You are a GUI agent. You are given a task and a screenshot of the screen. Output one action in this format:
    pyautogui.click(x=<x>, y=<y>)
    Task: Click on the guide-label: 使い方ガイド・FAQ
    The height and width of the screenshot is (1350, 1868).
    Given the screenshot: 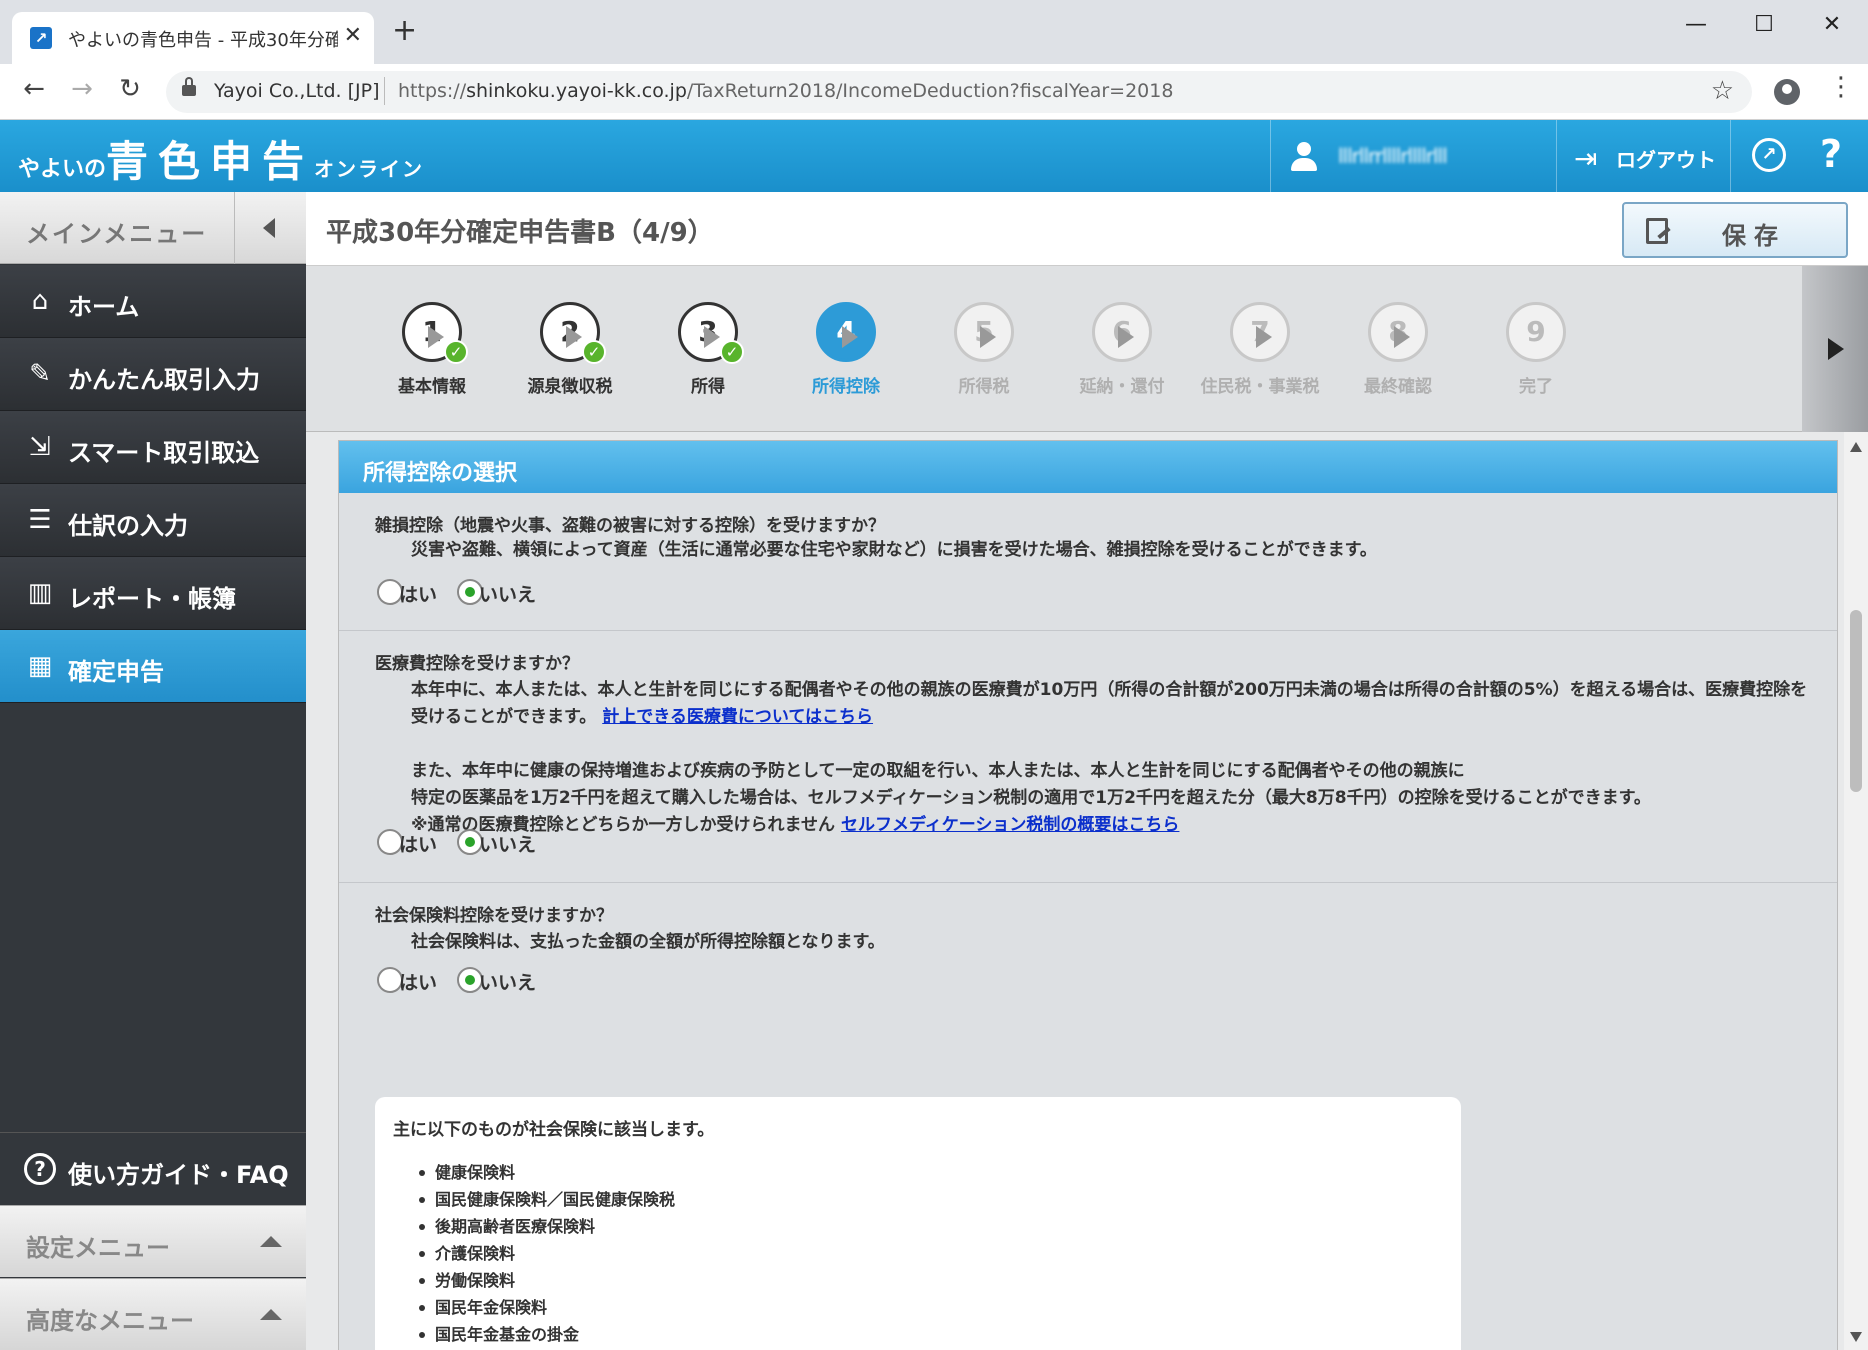 What is the action you would take?
    pyautogui.click(x=178, y=1175)
    